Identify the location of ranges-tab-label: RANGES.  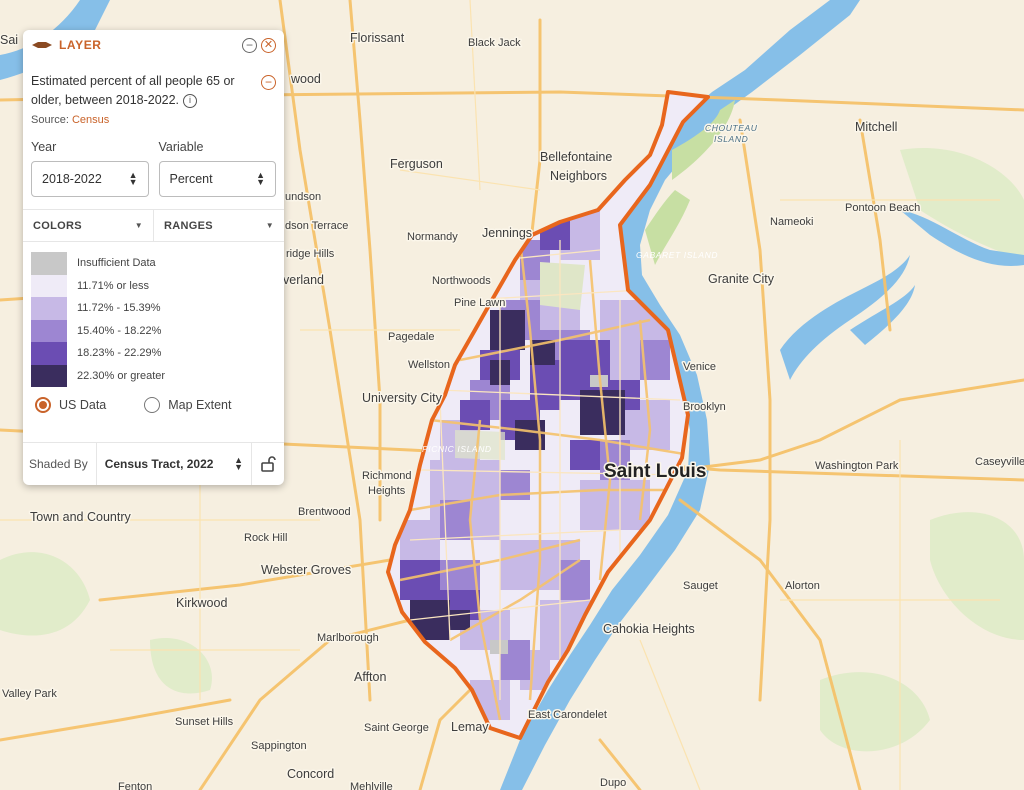
(188, 225).